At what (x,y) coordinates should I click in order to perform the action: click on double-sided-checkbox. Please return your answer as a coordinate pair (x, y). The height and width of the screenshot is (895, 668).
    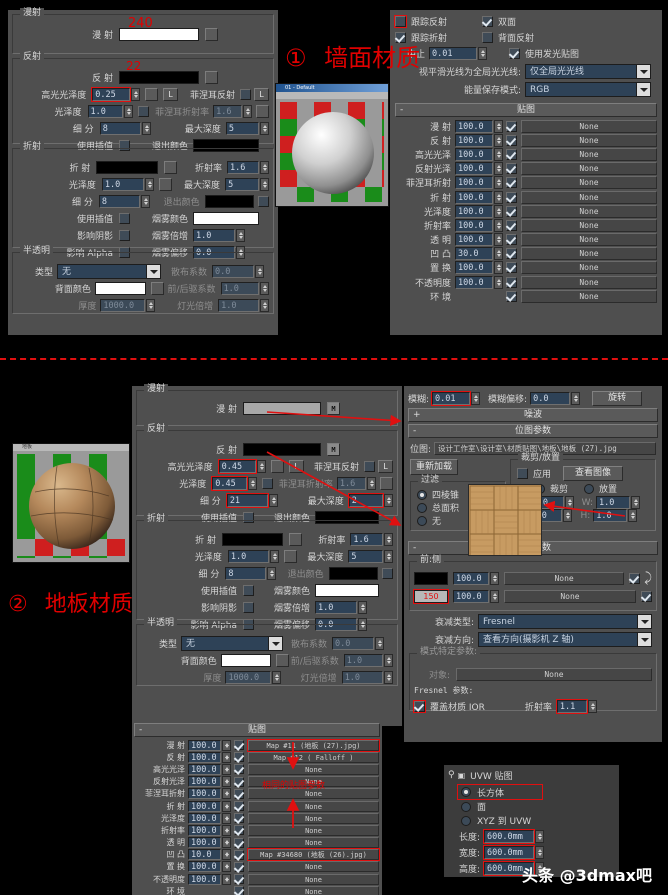
    Looking at the image, I should click on (488, 21).